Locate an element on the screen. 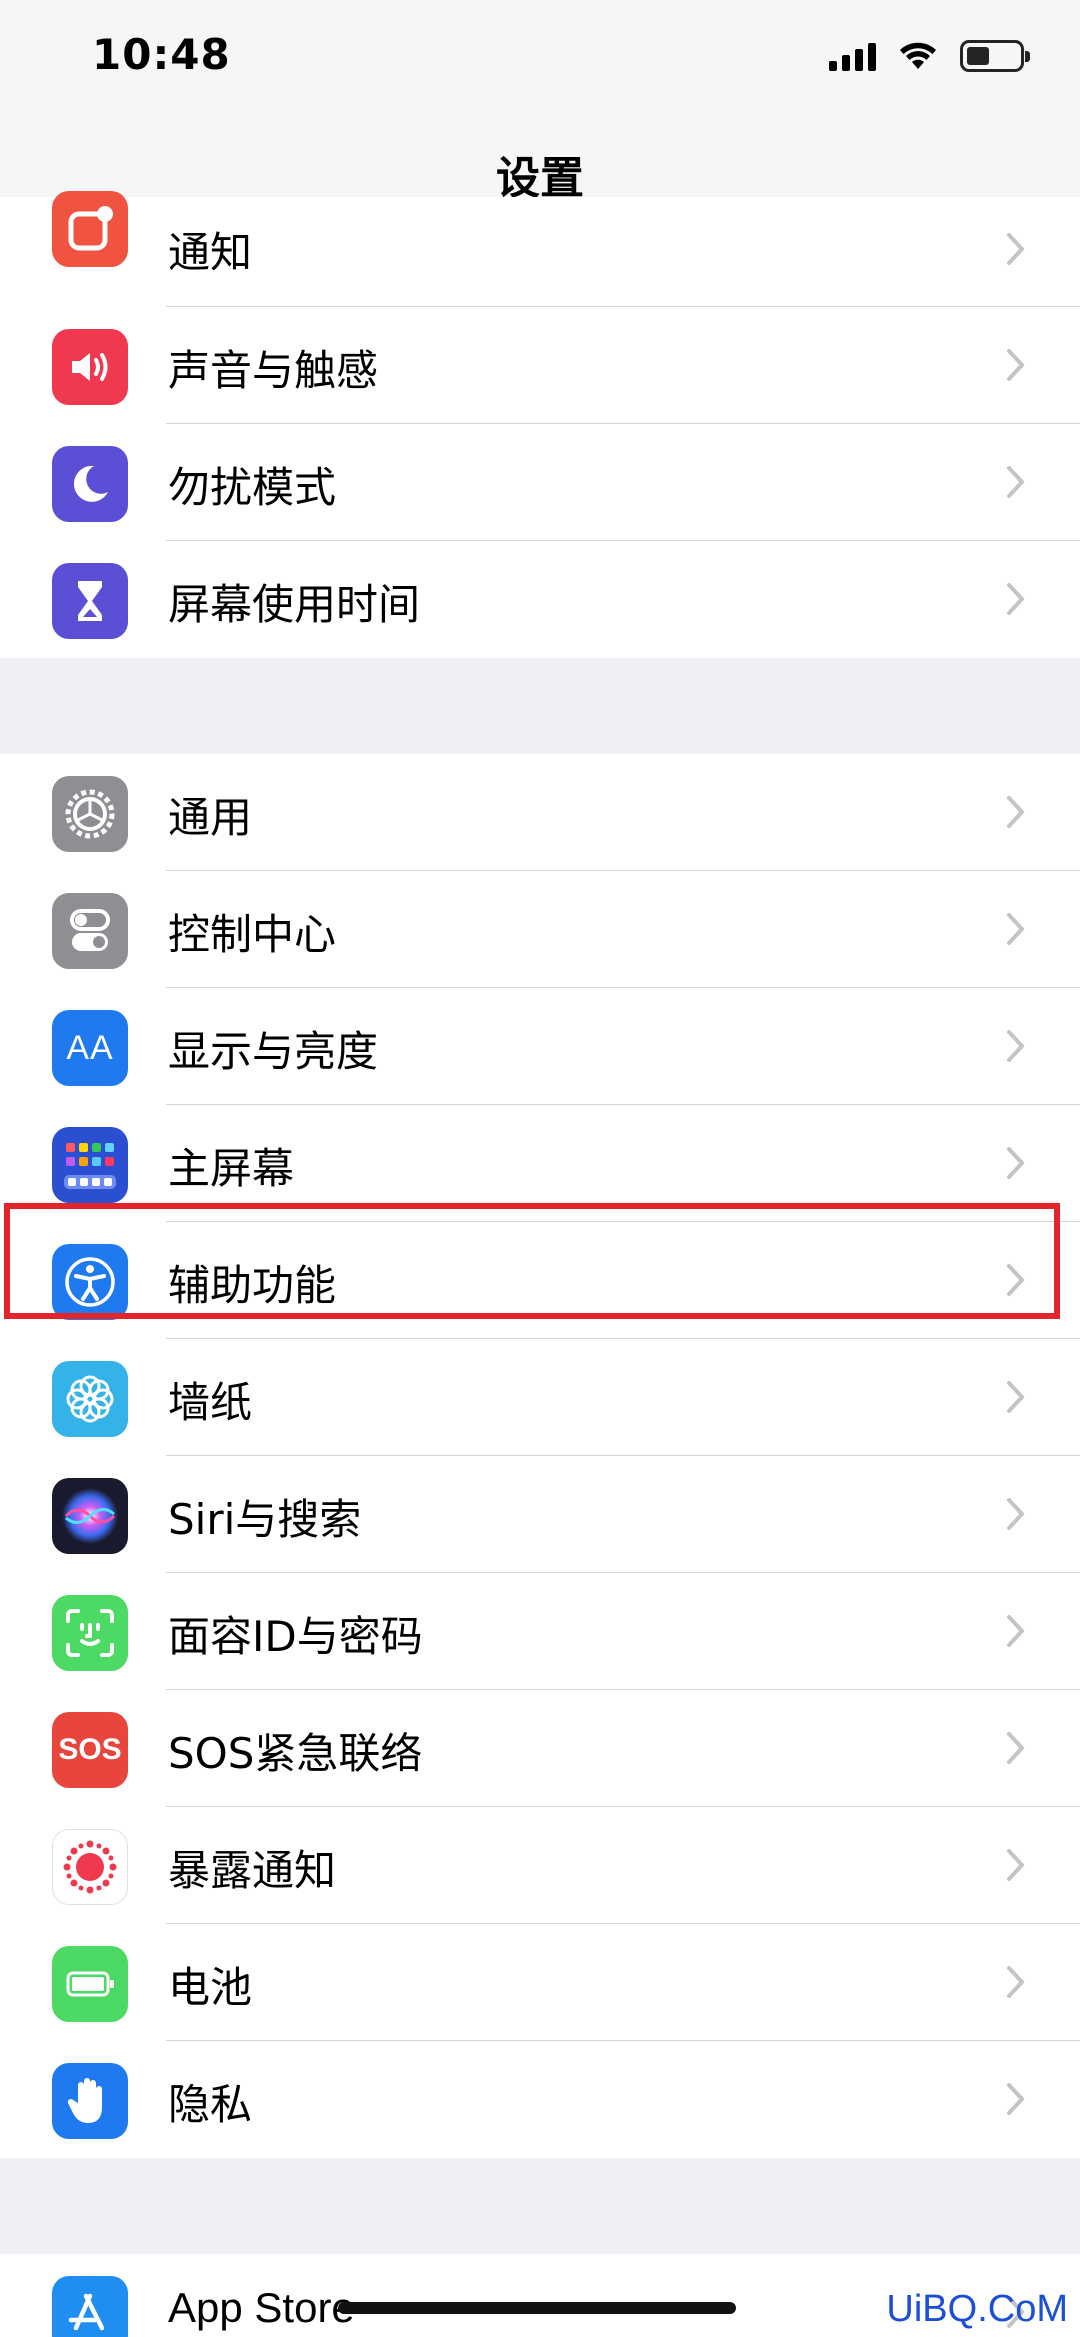  settings-row-do-not-disturb: 勿扰模式 is located at coordinates (540, 482).